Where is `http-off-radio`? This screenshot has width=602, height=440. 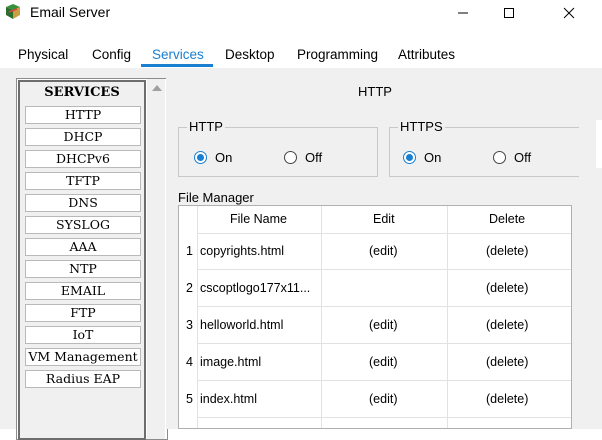 http-off-radio is located at coordinates (290, 157).